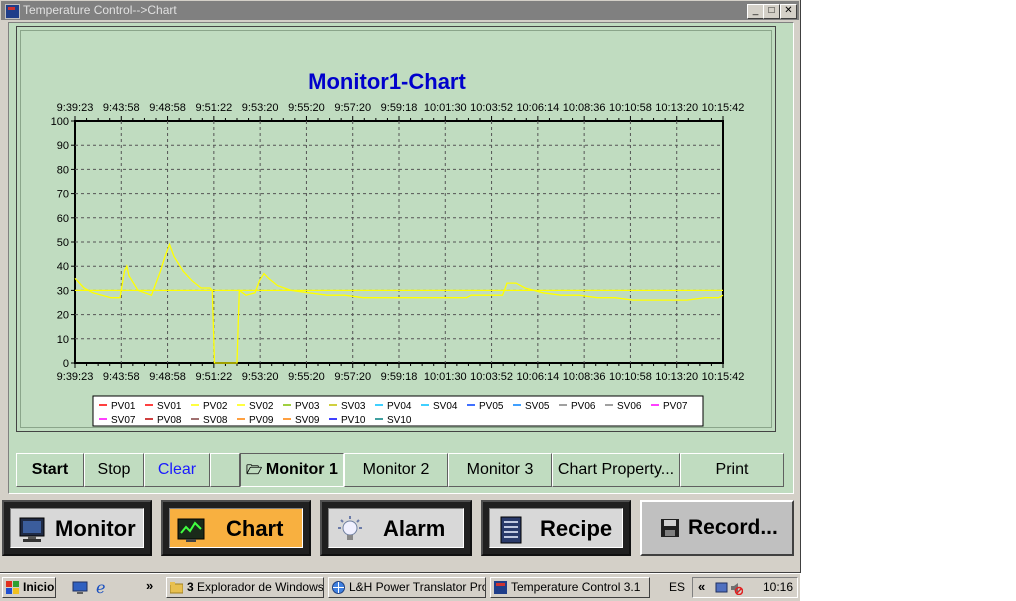 This screenshot has width=1016, height=601. I want to click on system-tray: « 10:16, so click(745, 587).